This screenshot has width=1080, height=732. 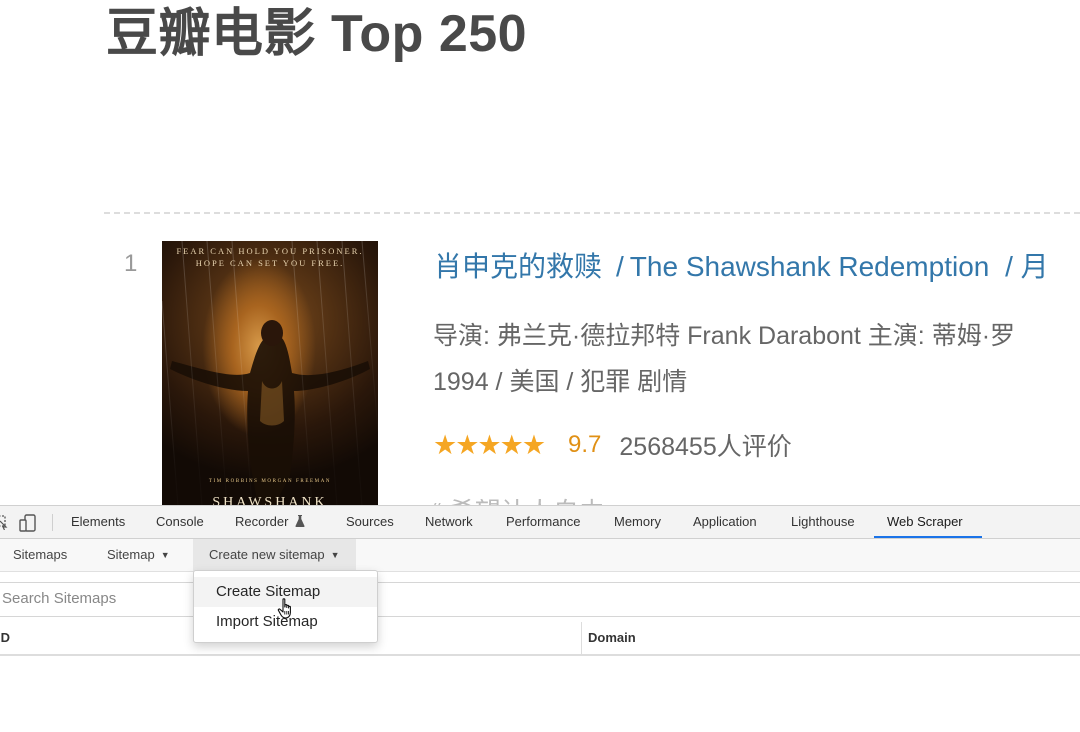 What do you see at coordinates (543, 522) in the screenshot?
I see `tab-performance: Performance` at bounding box center [543, 522].